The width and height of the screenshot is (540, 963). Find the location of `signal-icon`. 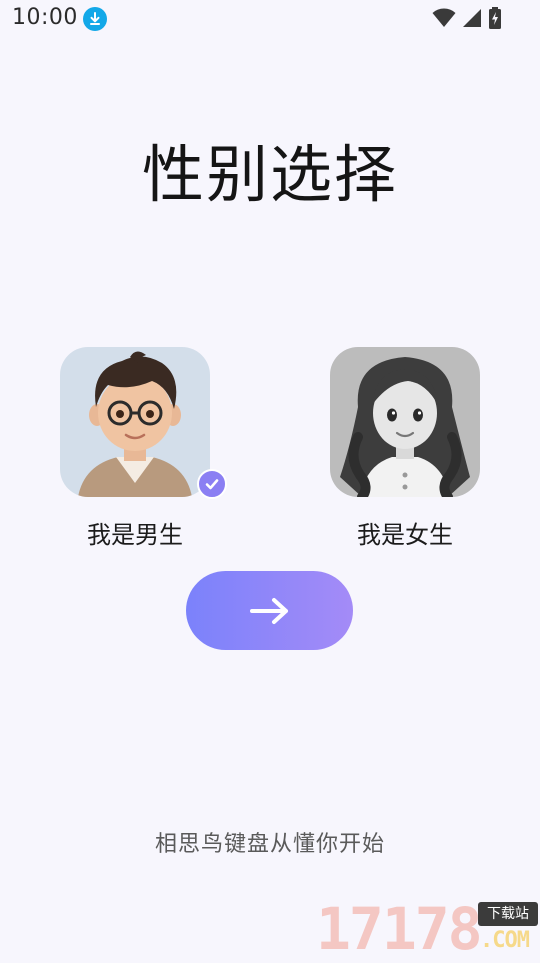

signal-icon is located at coordinates (472, 18).